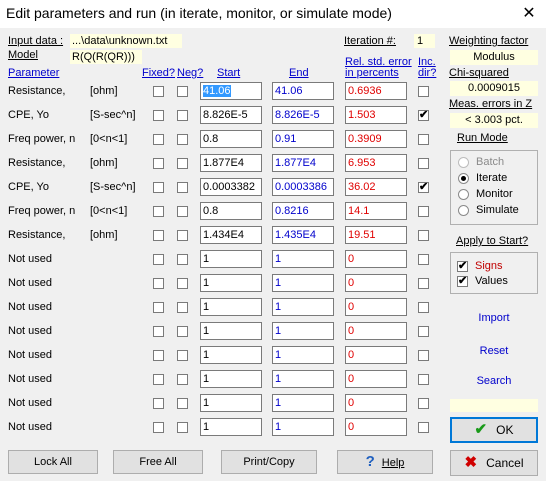  What do you see at coordinates (489, 41) in the screenshot?
I see `weighting-label: Weighting factor` at bounding box center [489, 41].